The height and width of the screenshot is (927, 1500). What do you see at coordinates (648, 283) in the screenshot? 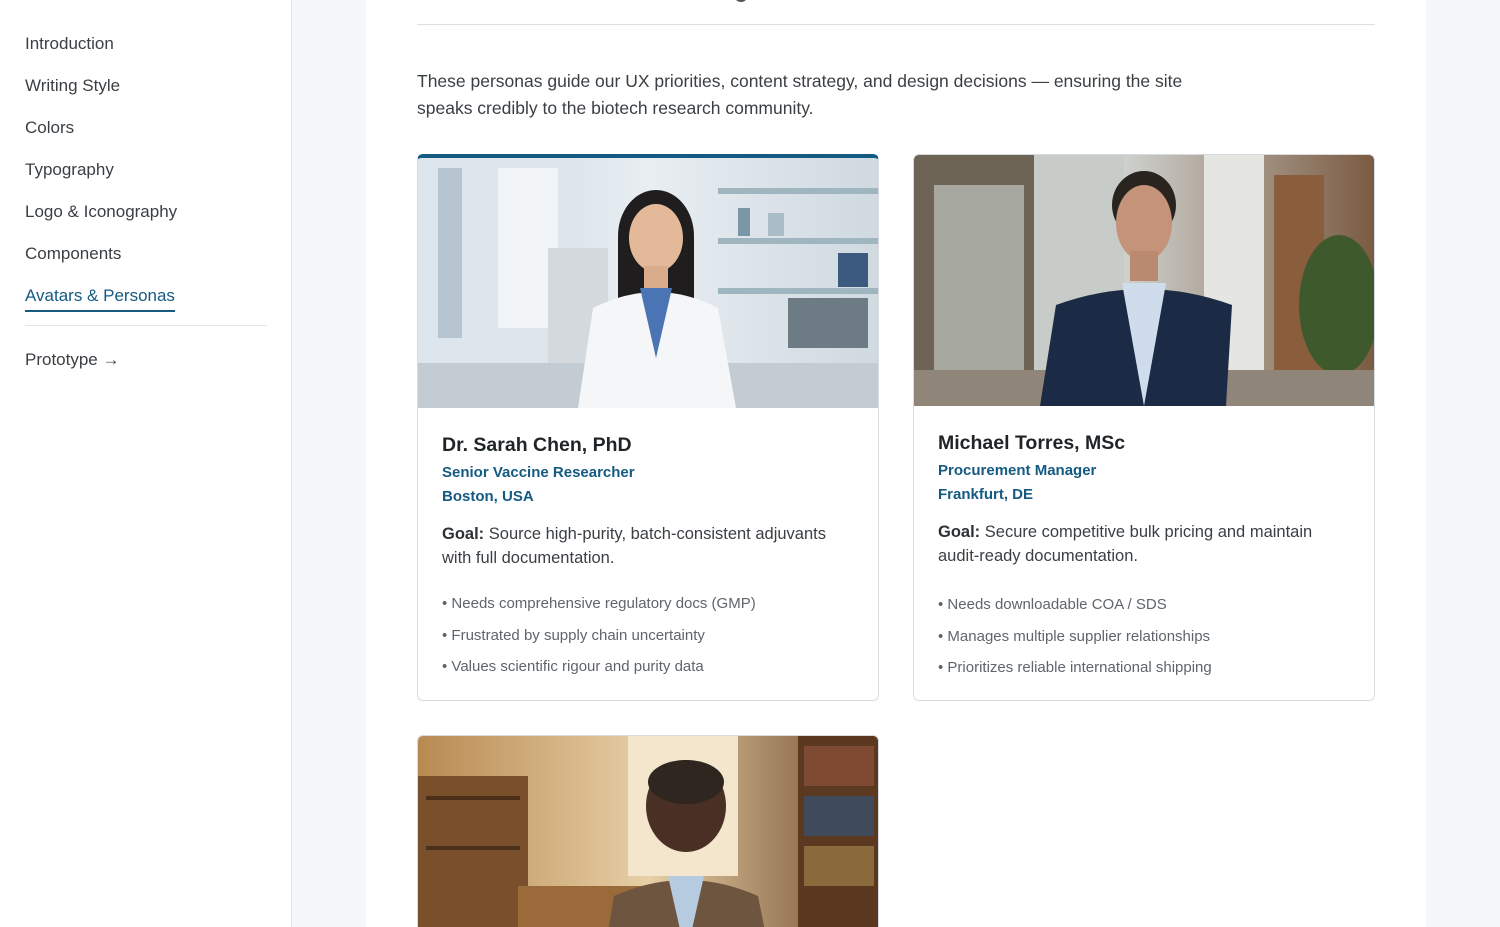
I see `persona-photo-lab-icon` at bounding box center [648, 283].